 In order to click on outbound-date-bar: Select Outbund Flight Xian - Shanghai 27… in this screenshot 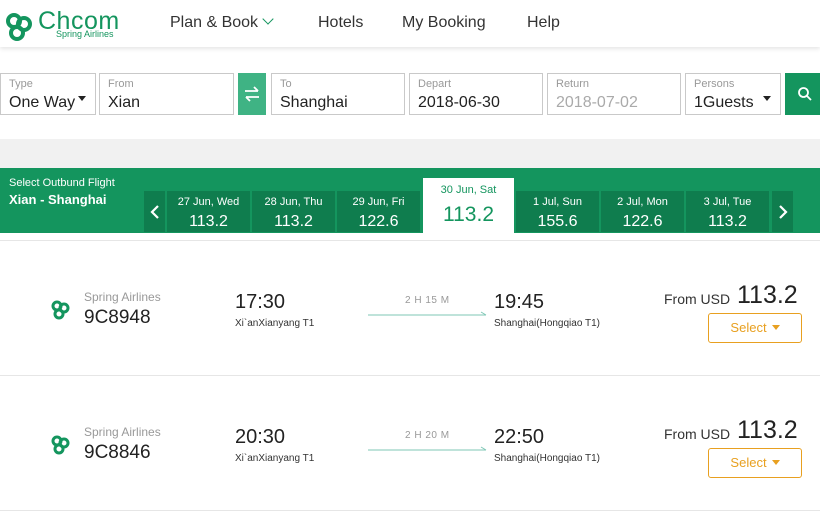, I will do `click(410, 201)`.